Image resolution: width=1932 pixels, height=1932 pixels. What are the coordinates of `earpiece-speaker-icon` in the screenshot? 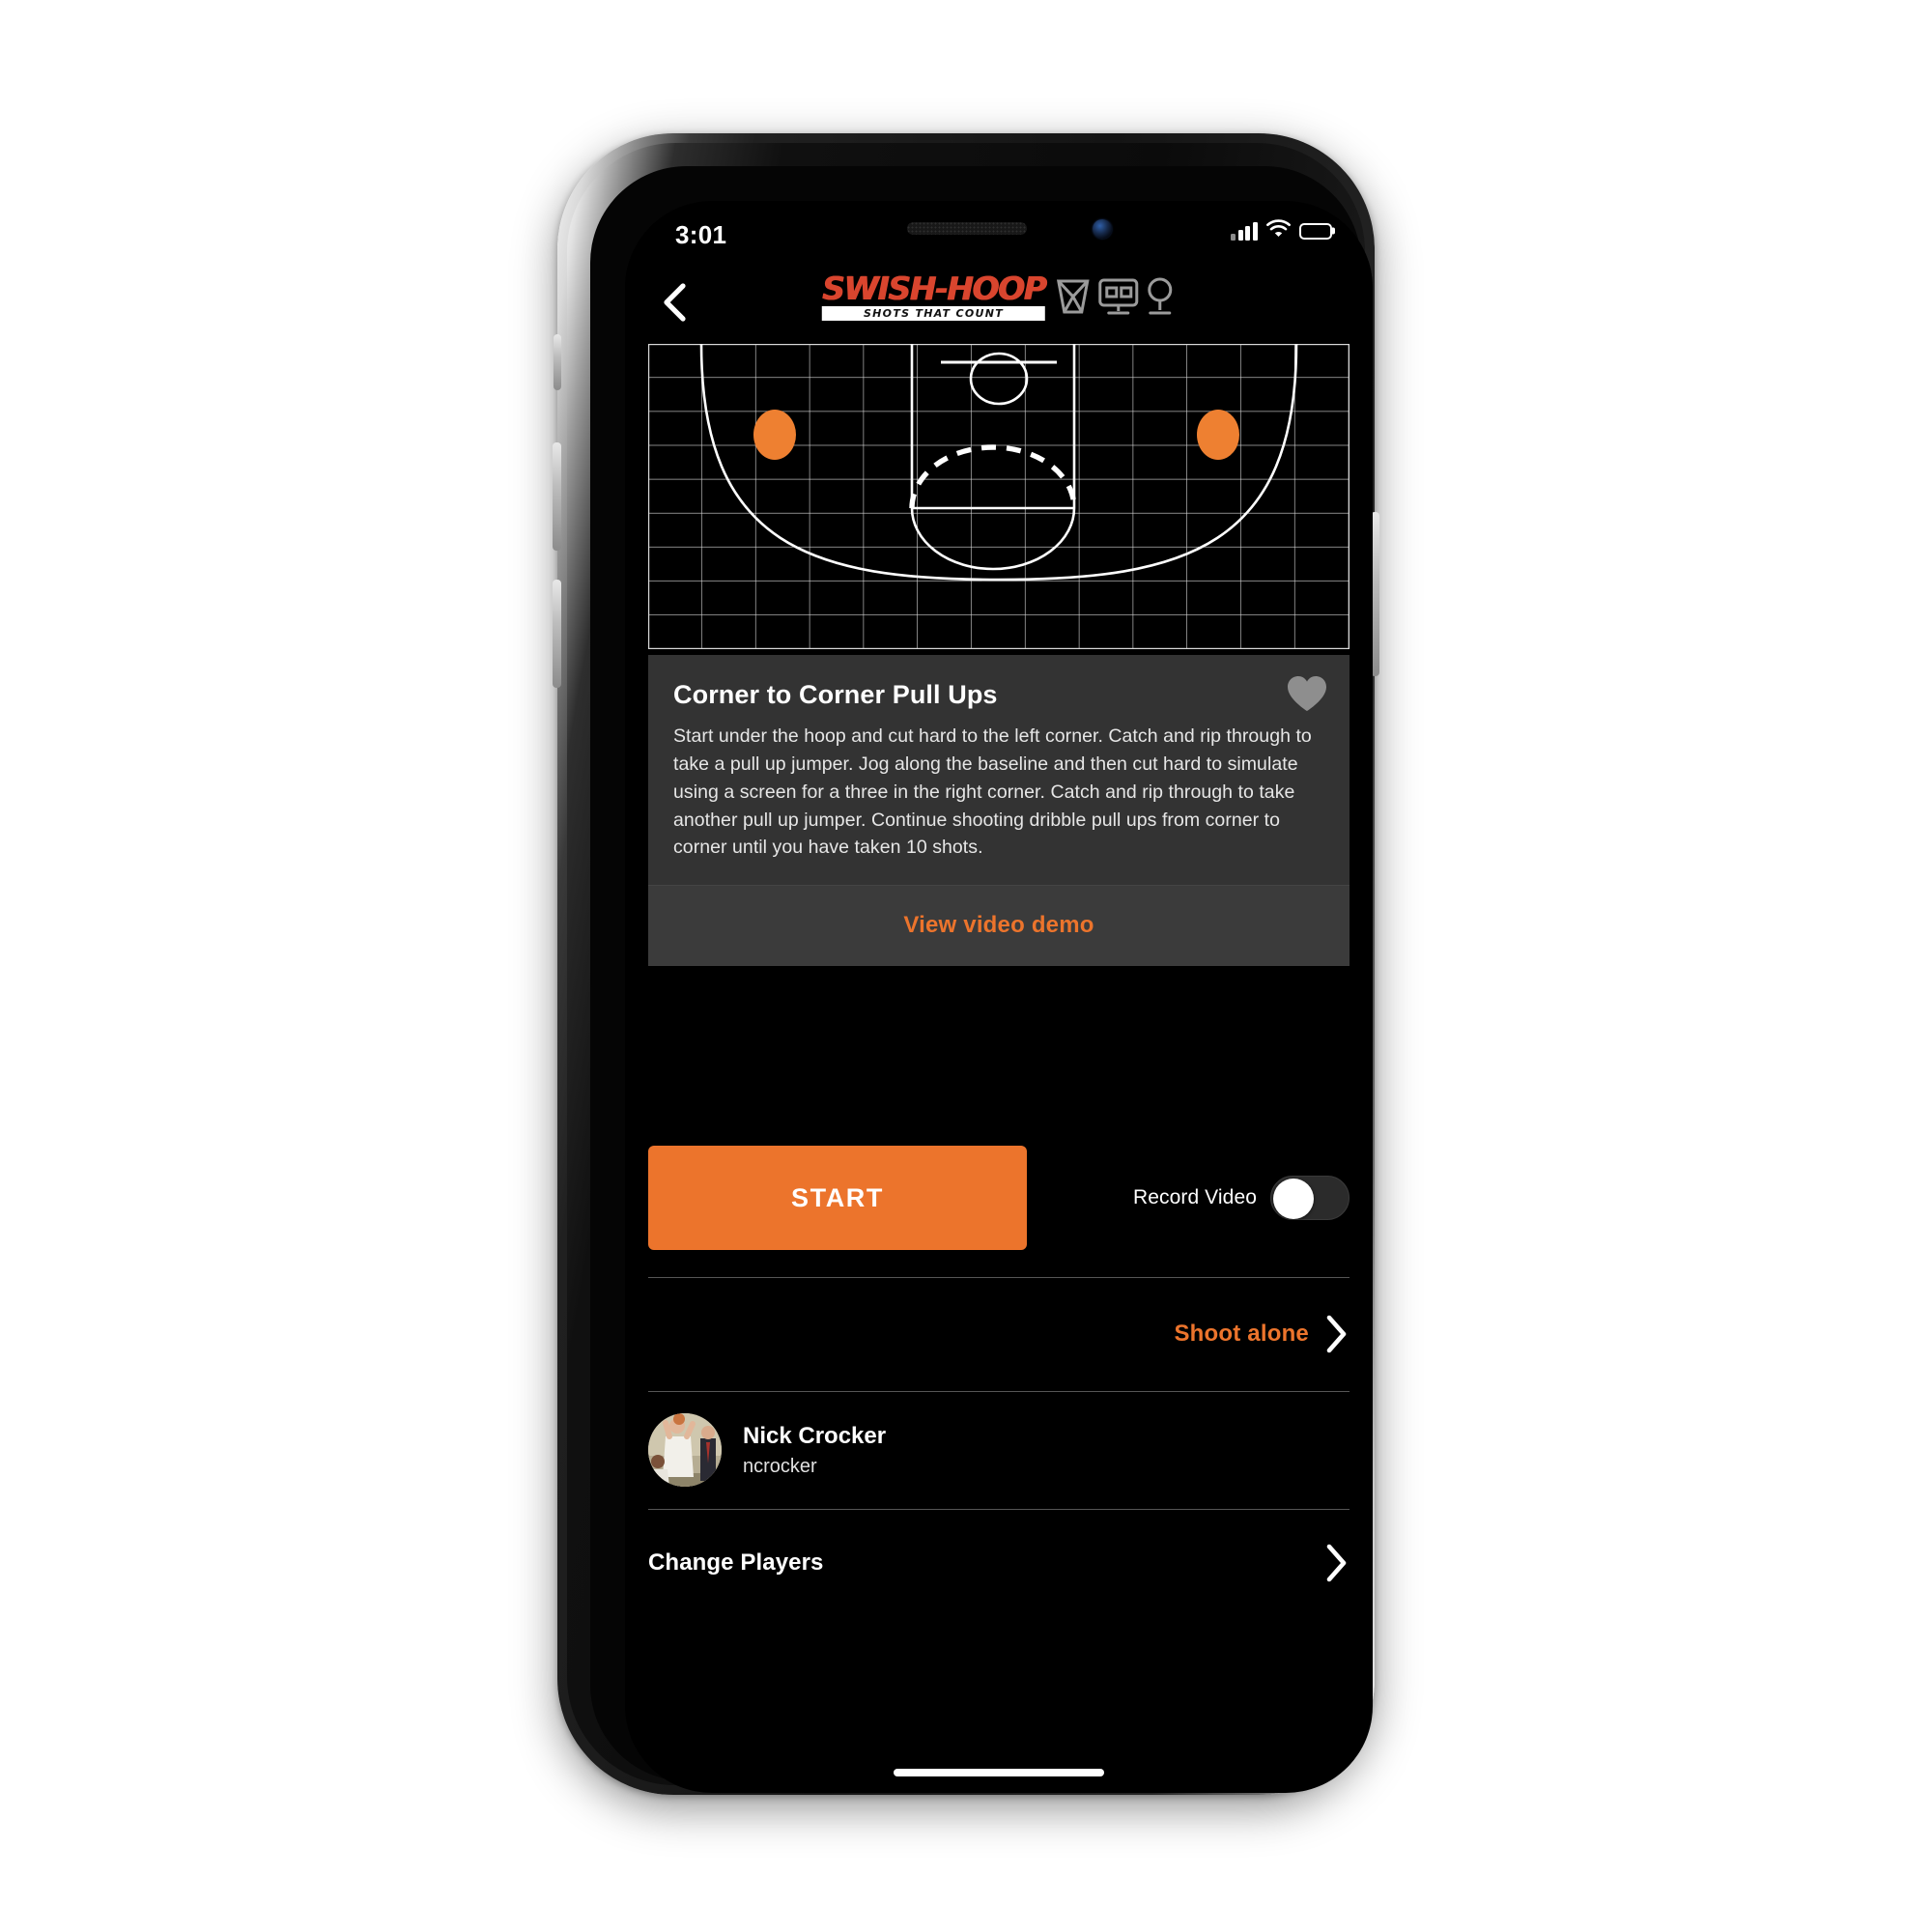 It's located at (967, 228).